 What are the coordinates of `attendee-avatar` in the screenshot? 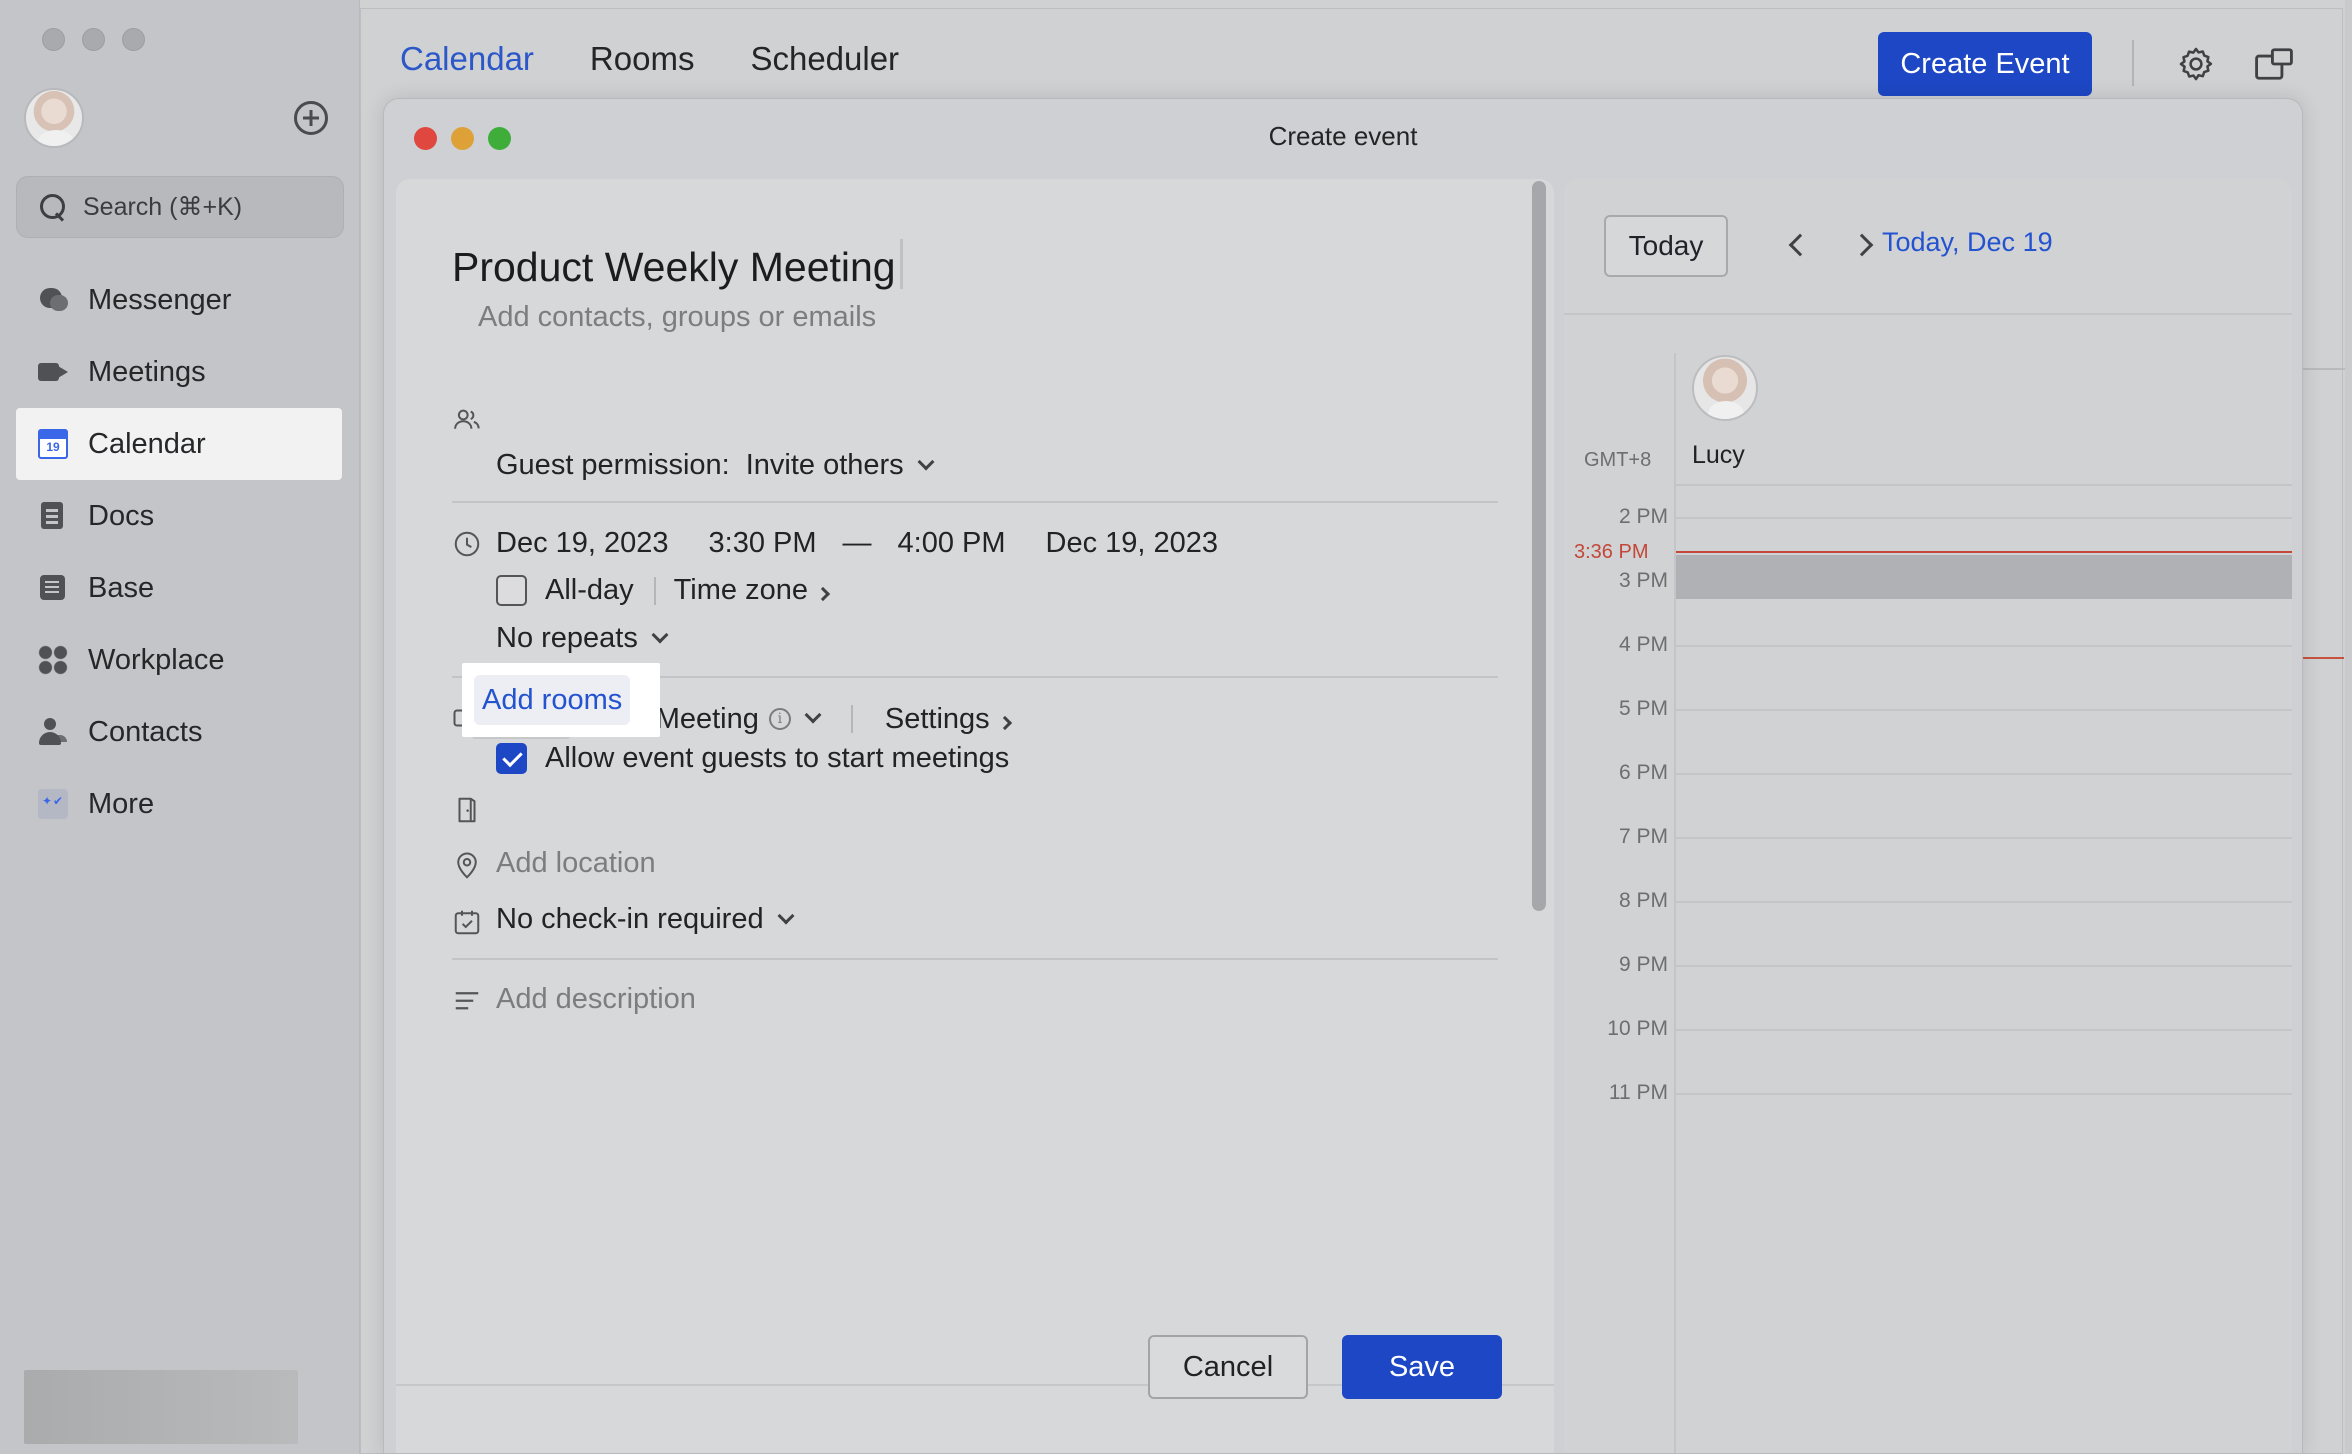 It's located at (1725, 388).